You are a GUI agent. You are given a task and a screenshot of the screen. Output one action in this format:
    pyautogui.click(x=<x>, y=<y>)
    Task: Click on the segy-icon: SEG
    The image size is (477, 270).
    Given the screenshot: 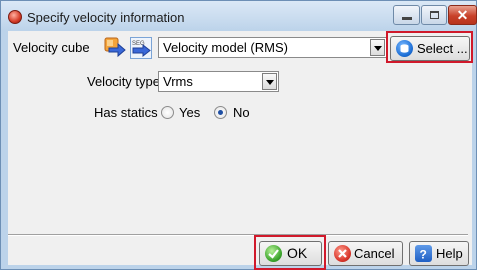 What is the action you would take?
    pyautogui.click(x=141, y=49)
    